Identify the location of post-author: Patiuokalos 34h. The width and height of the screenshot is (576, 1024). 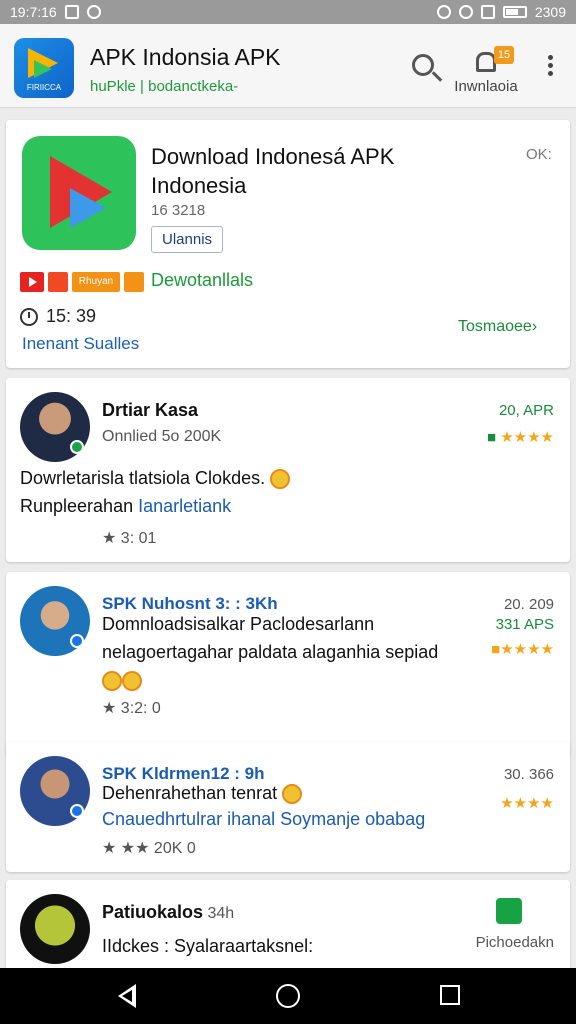
(168, 912).